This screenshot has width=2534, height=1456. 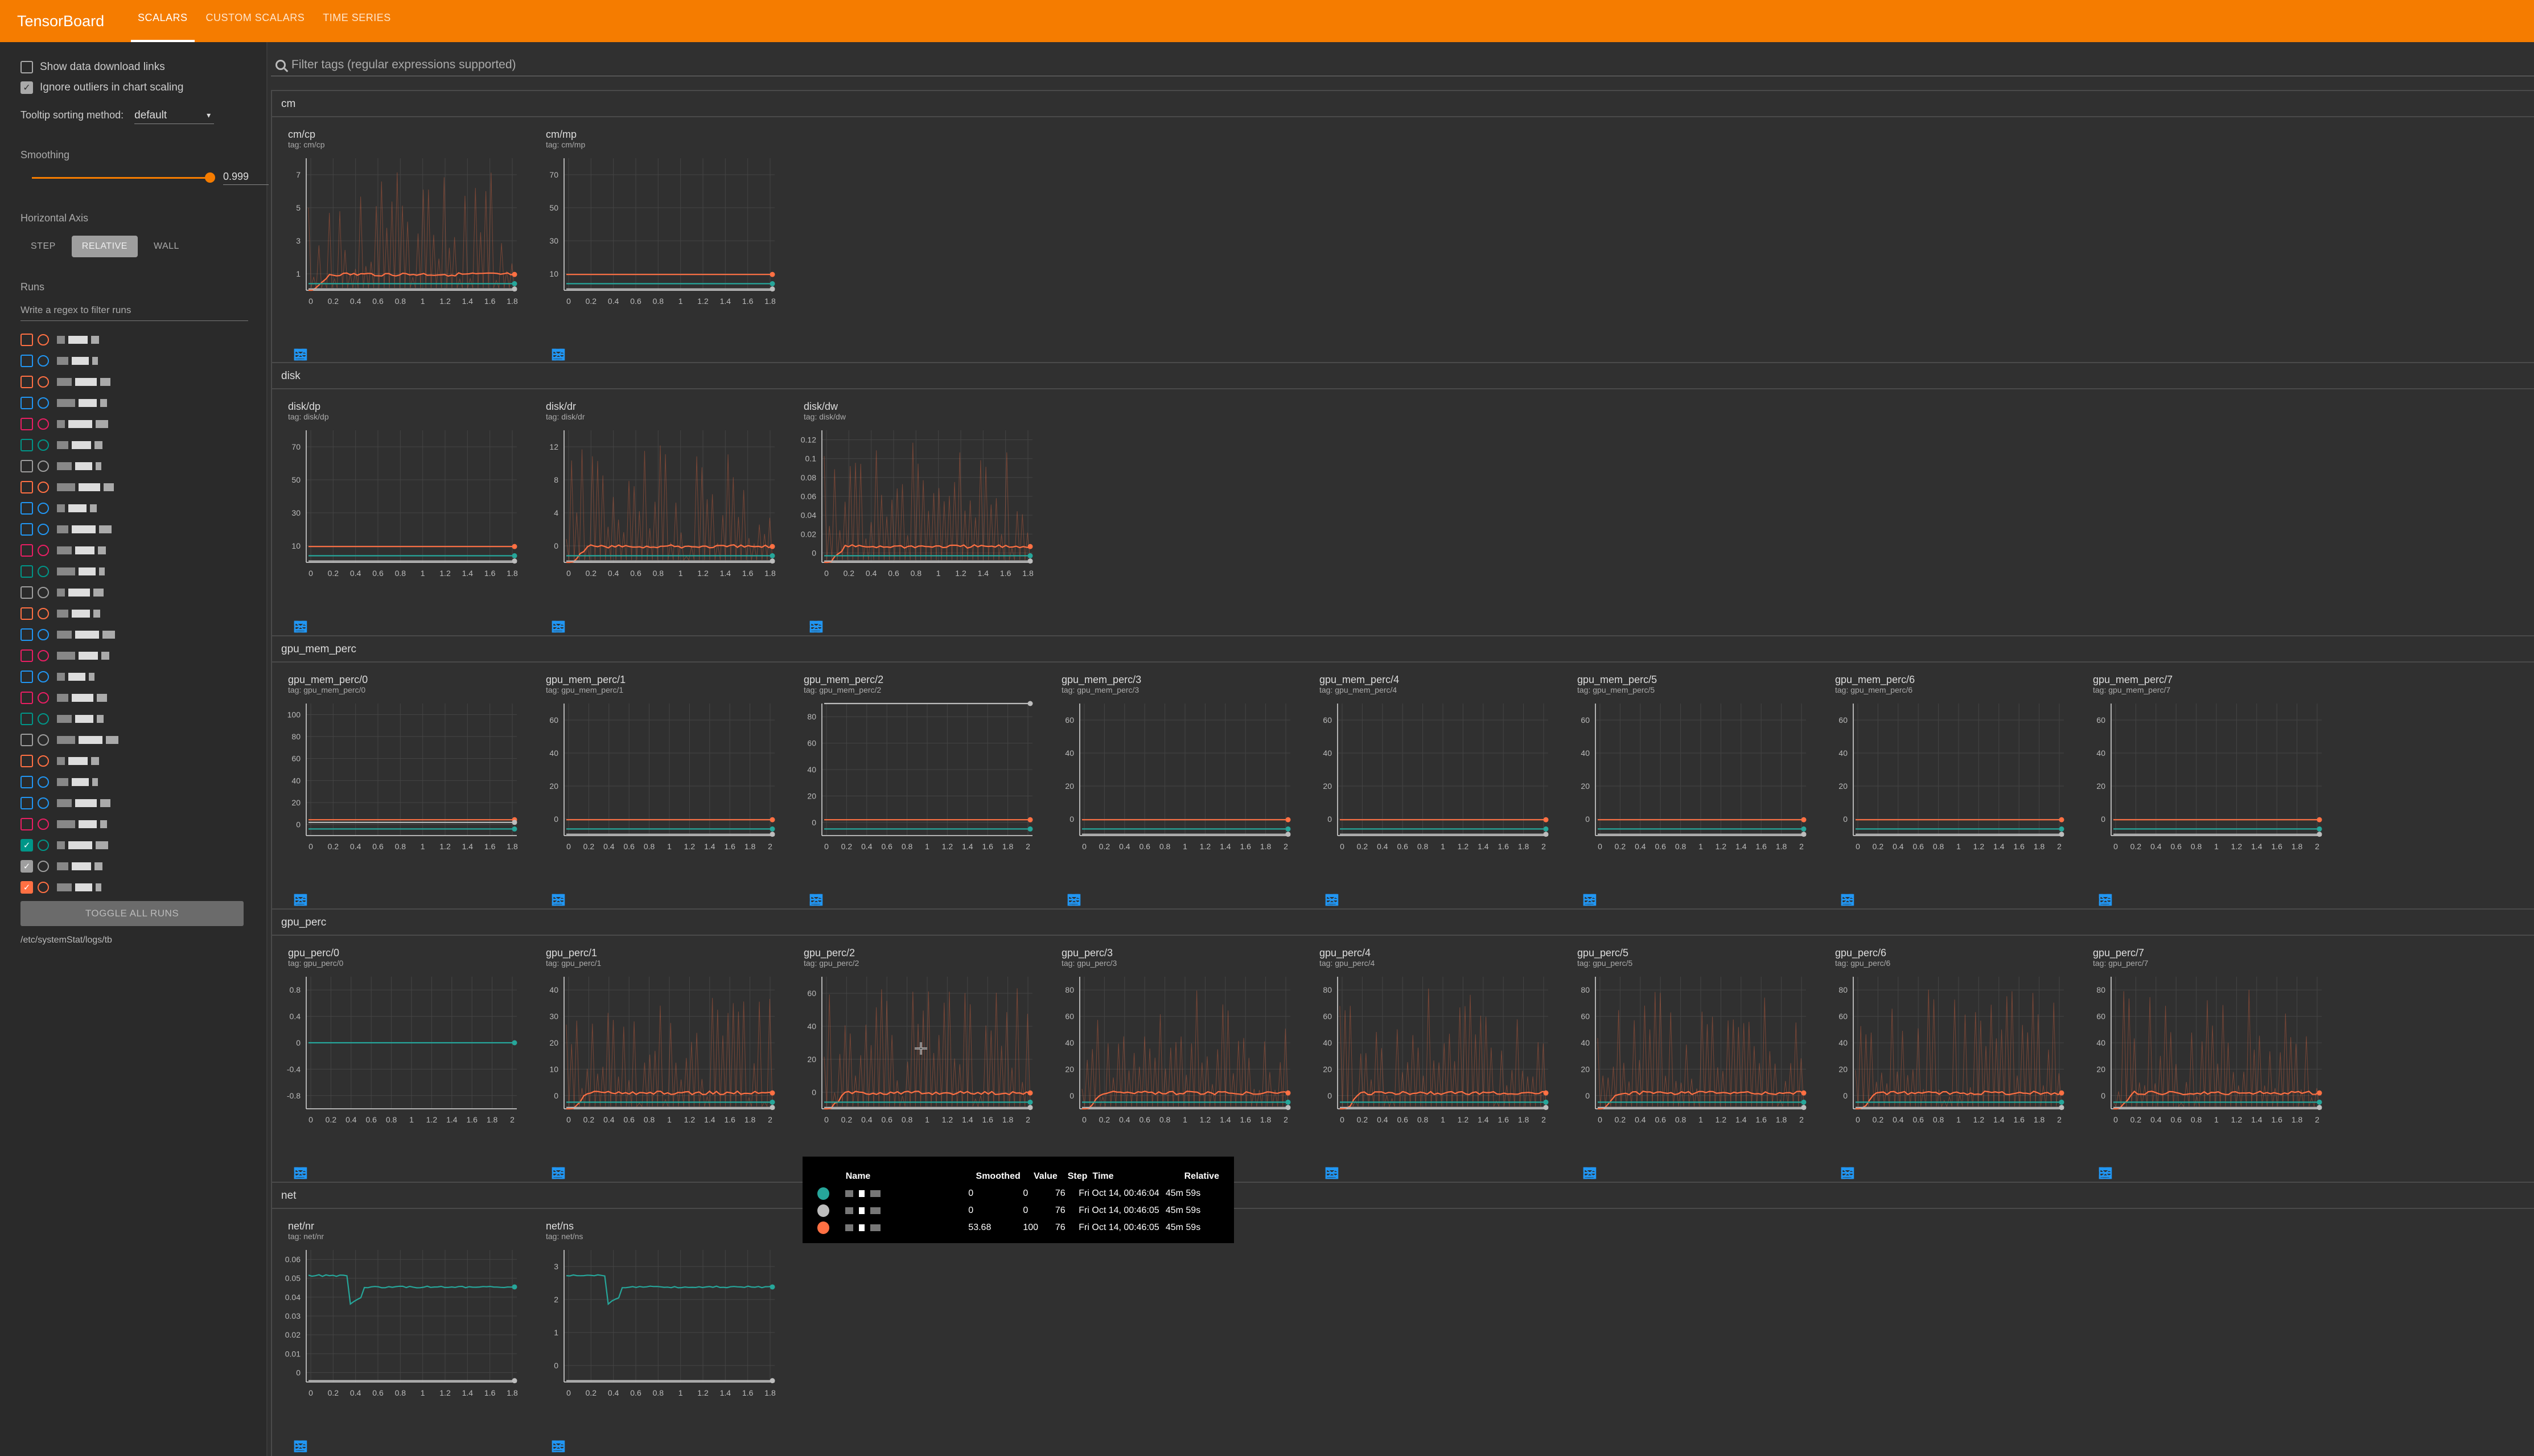 What do you see at coordinates (1403, 923) in the screenshot?
I see `group-header: gpu_perc` at bounding box center [1403, 923].